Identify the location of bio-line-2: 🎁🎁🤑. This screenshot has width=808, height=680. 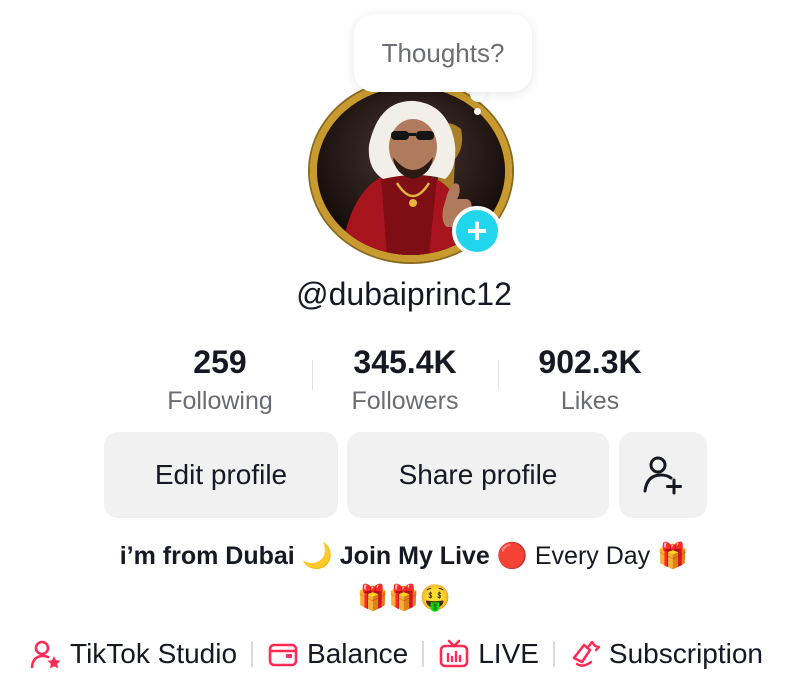
(404, 598).